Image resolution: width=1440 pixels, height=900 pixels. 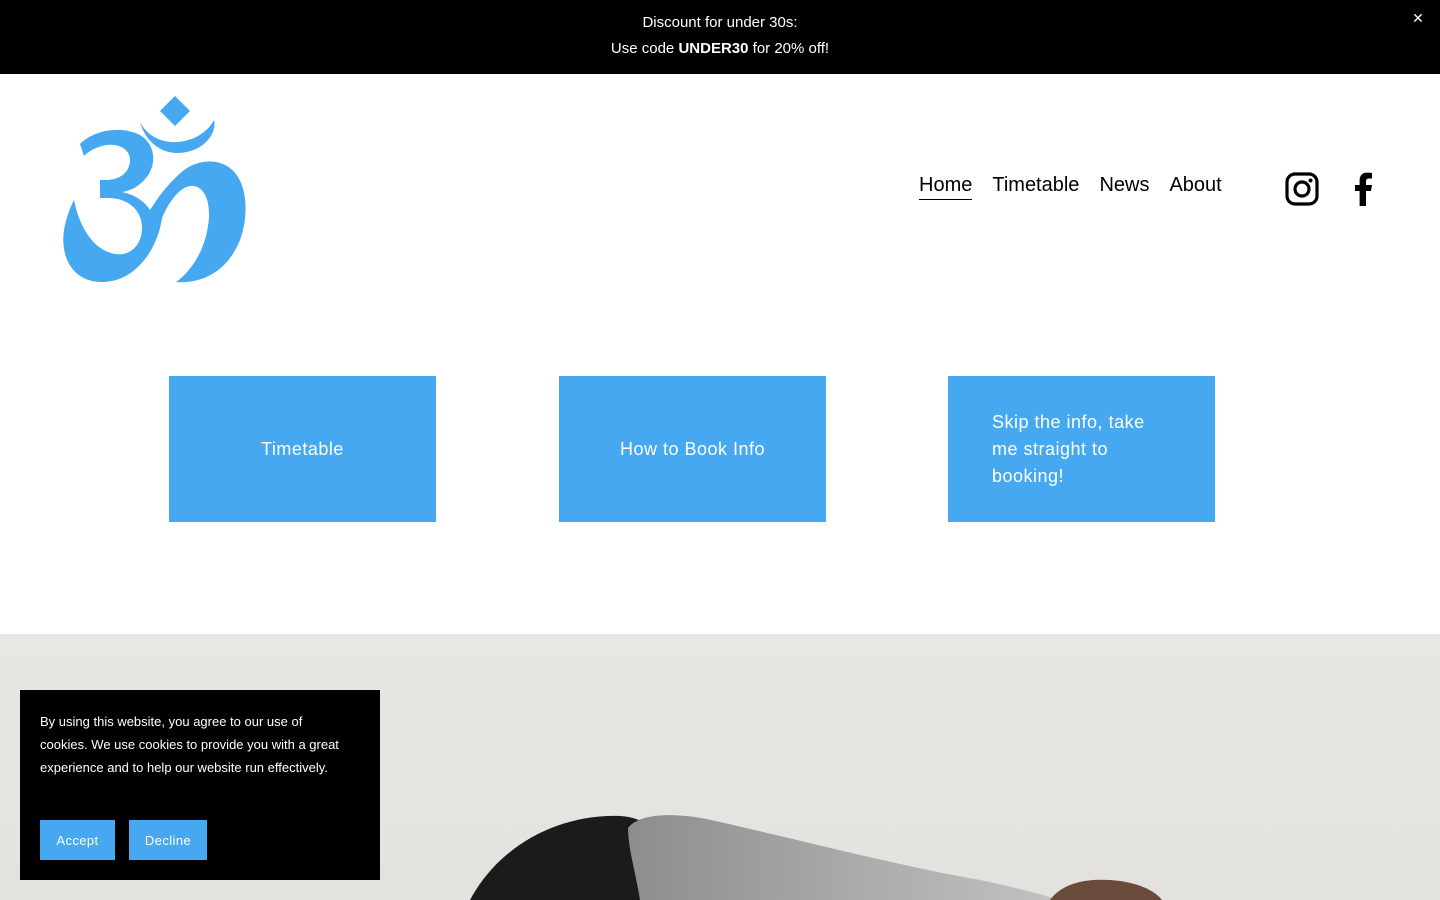 What do you see at coordinates (1124, 187) in the screenshot?
I see `nav-news: News` at bounding box center [1124, 187].